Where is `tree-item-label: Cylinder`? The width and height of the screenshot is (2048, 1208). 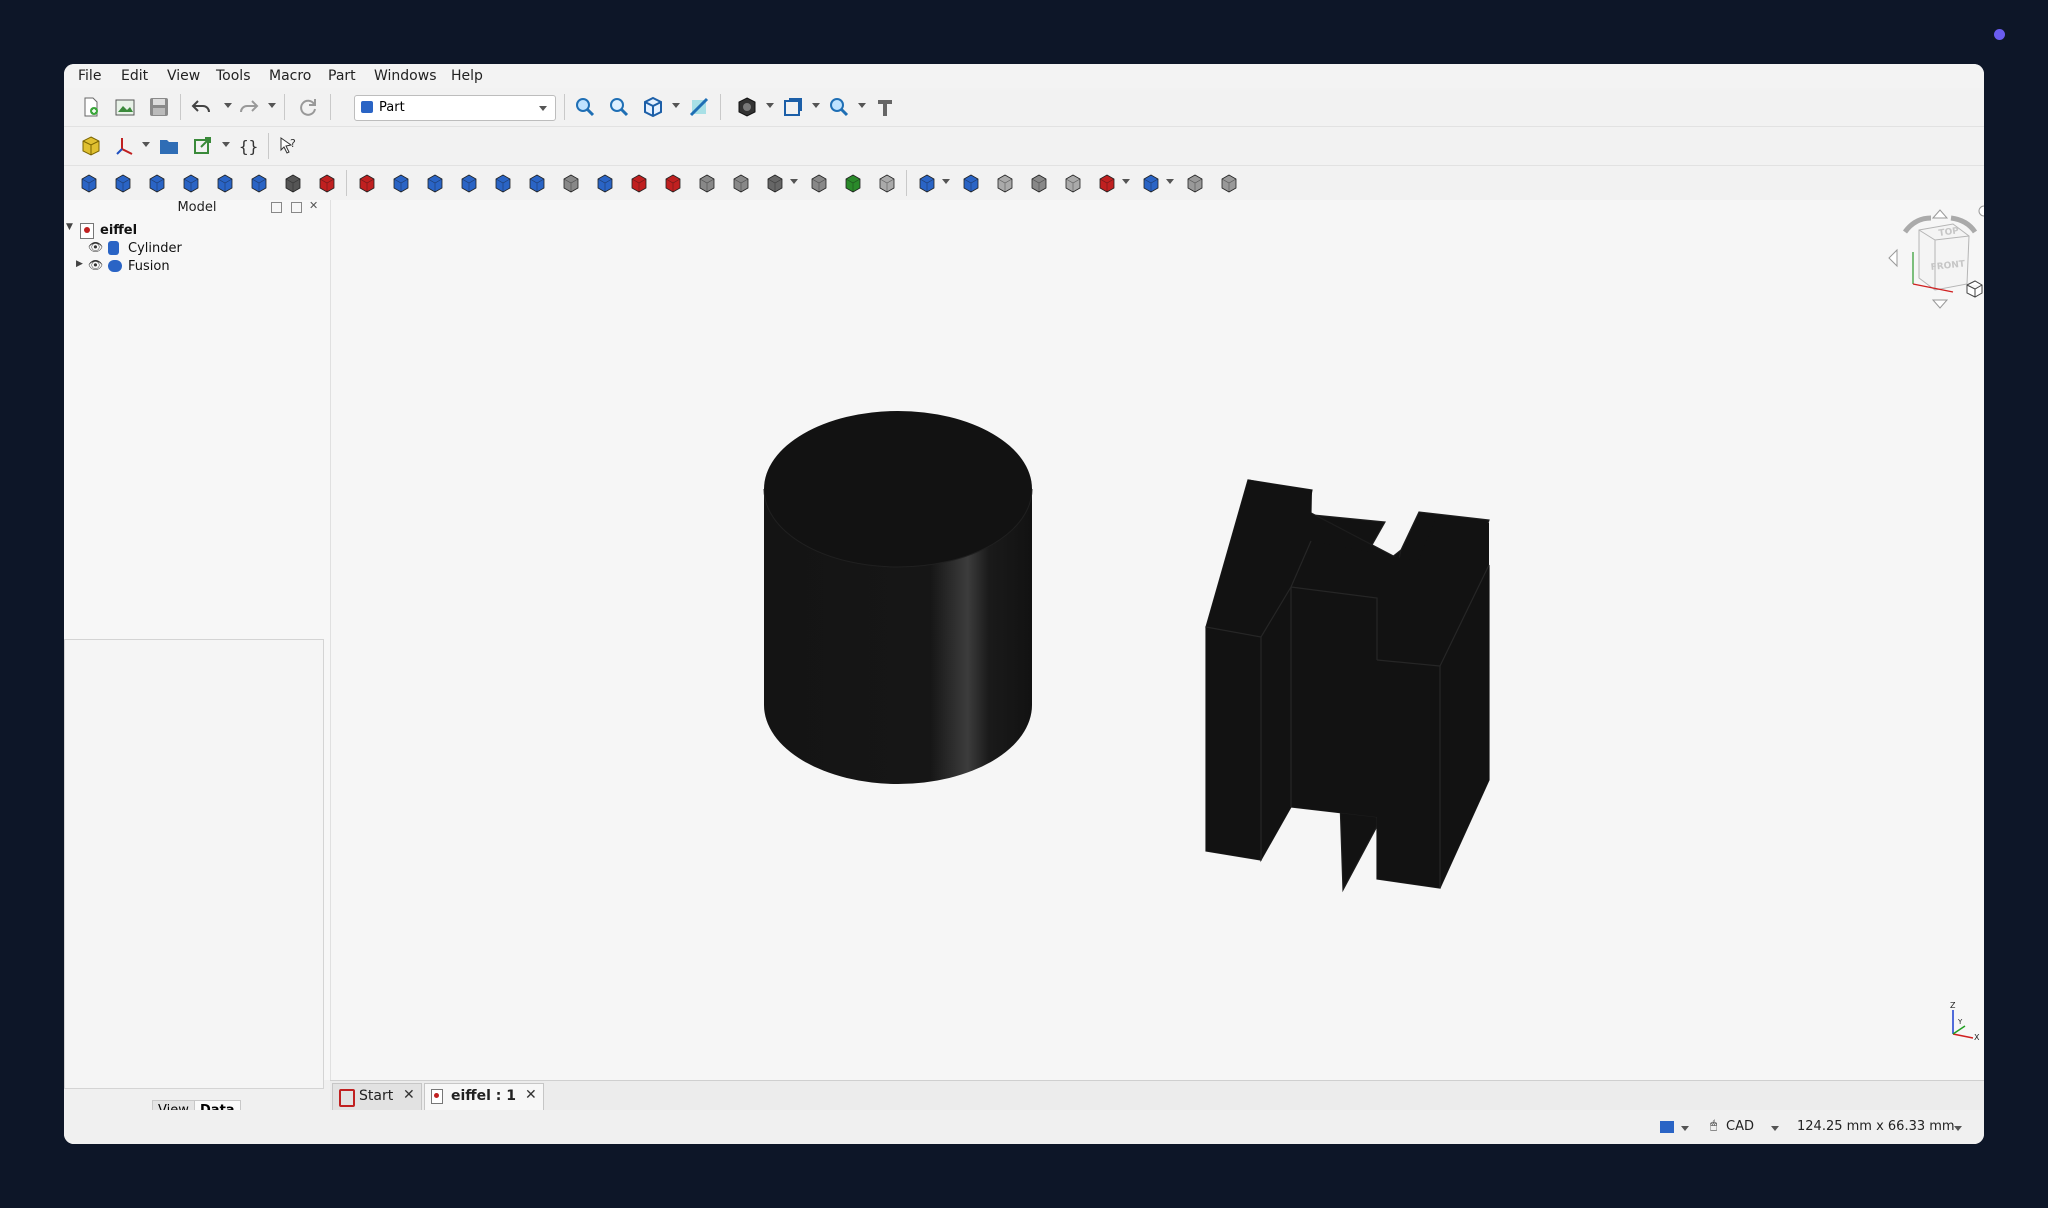 tree-item-label: Cylinder is located at coordinates (155, 248).